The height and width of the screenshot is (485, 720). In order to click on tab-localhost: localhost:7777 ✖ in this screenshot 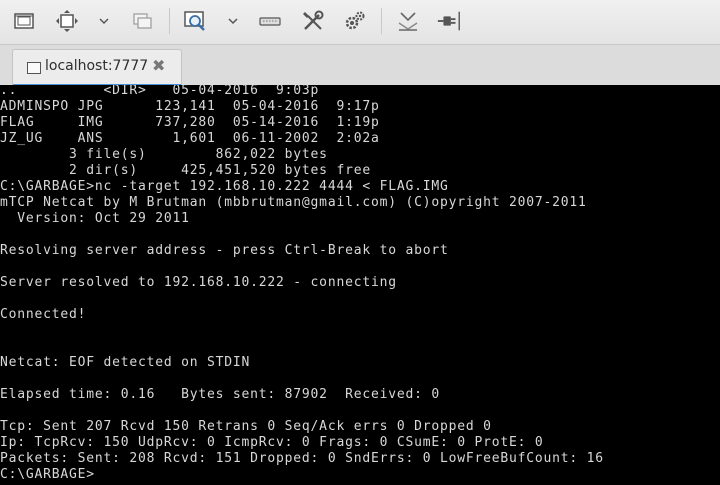, I will do `click(97, 67)`.